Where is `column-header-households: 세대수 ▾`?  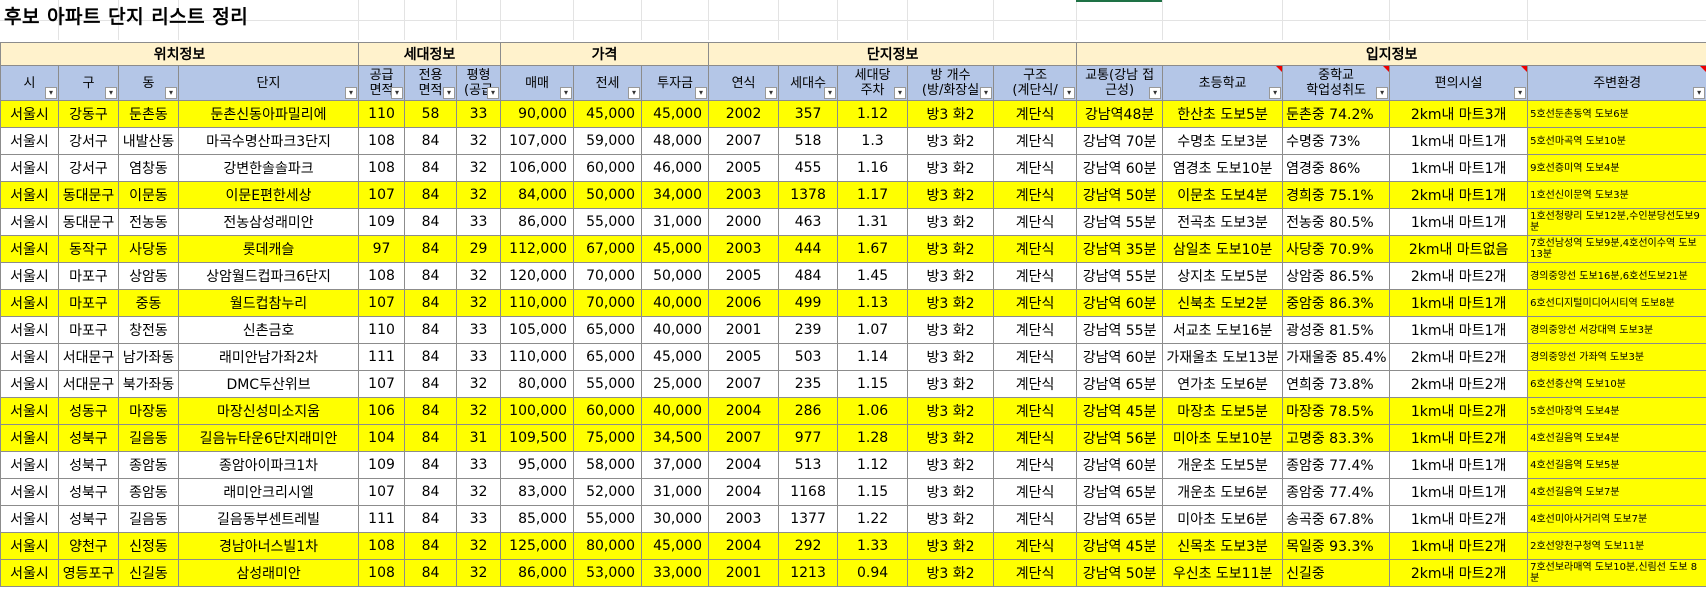 column-header-households: 세대수 ▾ is located at coordinates (808, 83).